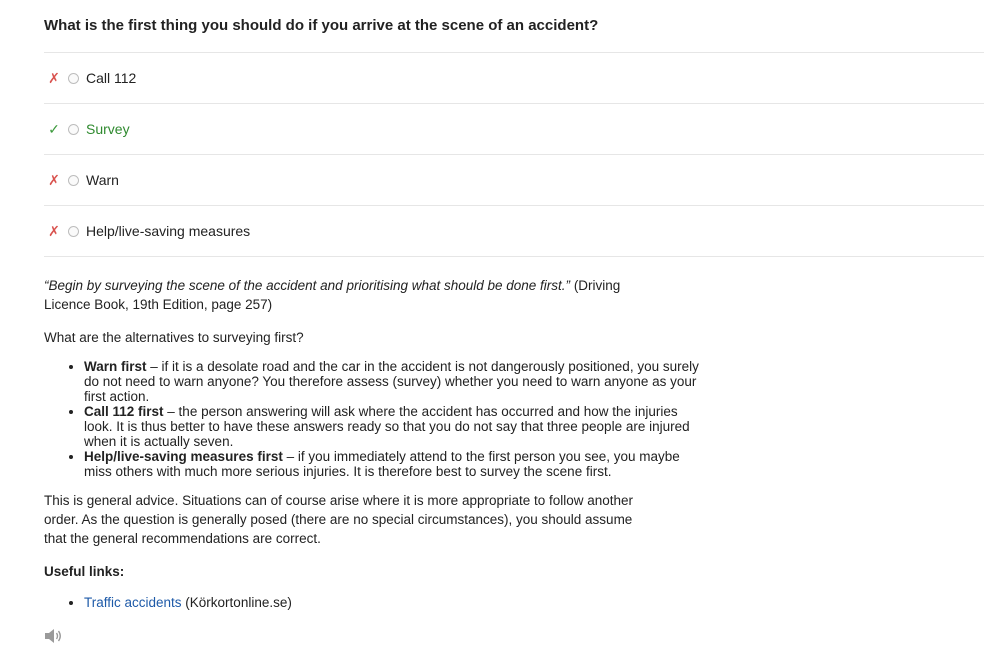 The height and width of the screenshot is (662, 997). I want to click on answer-label: Survey, so click(108, 129).